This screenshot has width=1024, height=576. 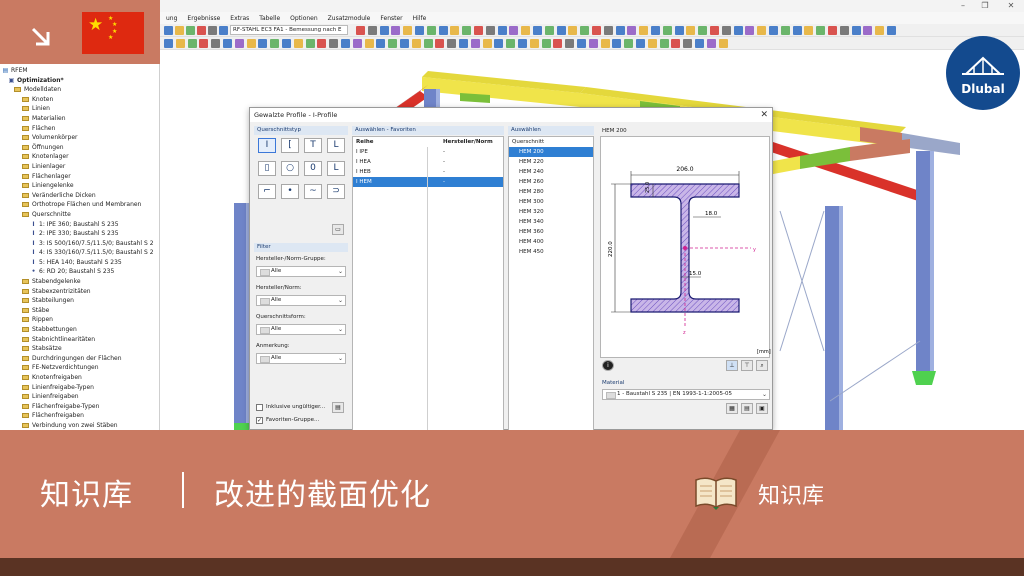 What do you see at coordinates (313, 168) in the screenshot?
I see `section-type-button: 0` at bounding box center [313, 168].